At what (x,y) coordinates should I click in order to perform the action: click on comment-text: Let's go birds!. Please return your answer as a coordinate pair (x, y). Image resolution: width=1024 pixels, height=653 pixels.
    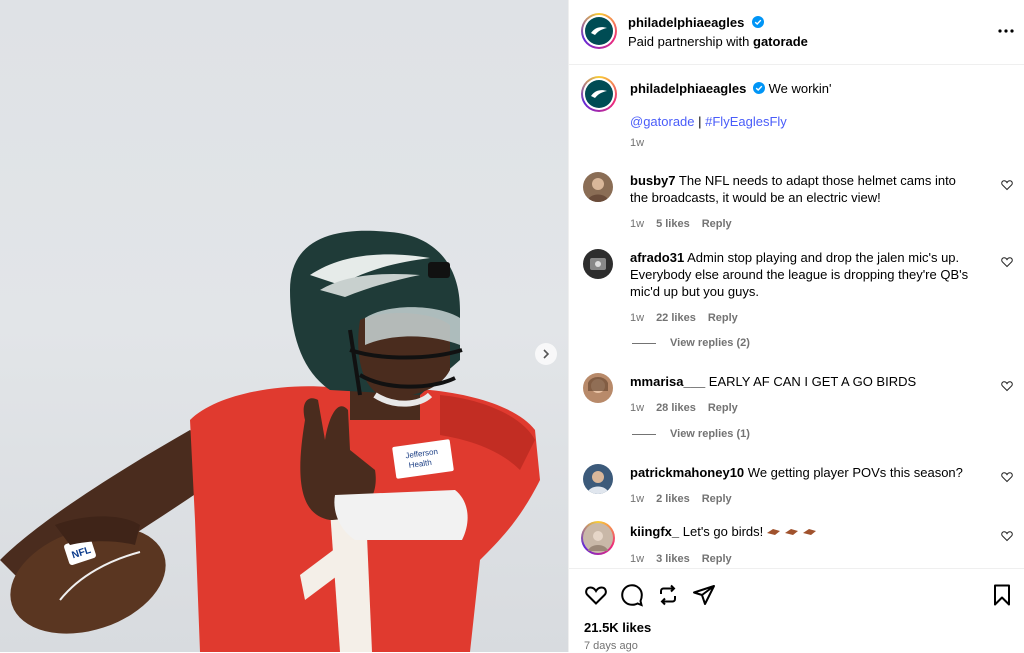
    Looking at the image, I should click on (724, 531).